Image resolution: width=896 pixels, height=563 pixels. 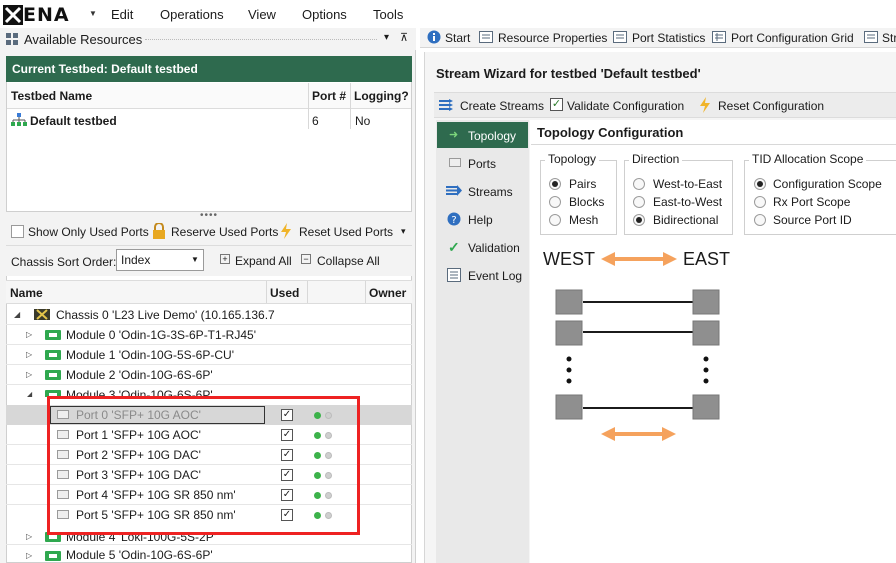 What do you see at coordinates (555, 184) in the screenshot?
I see `radio-pairs` at bounding box center [555, 184].